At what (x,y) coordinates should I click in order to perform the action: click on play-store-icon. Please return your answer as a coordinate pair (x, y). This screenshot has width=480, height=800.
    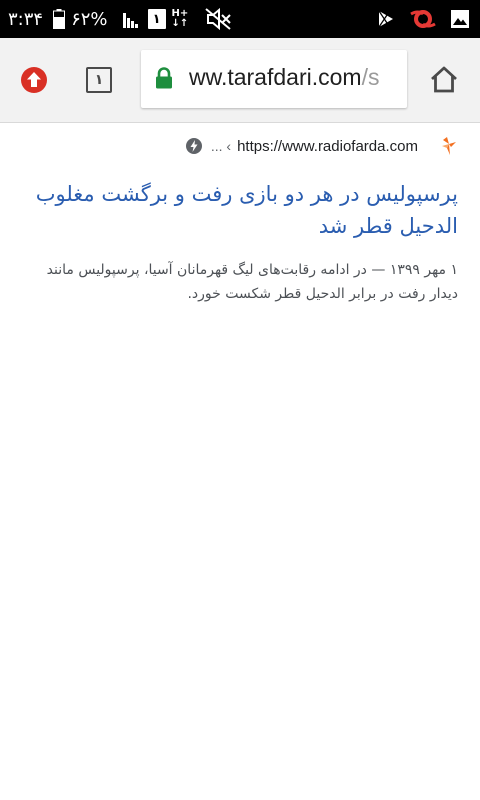
    Looking at the image, I should click on (385, 19).